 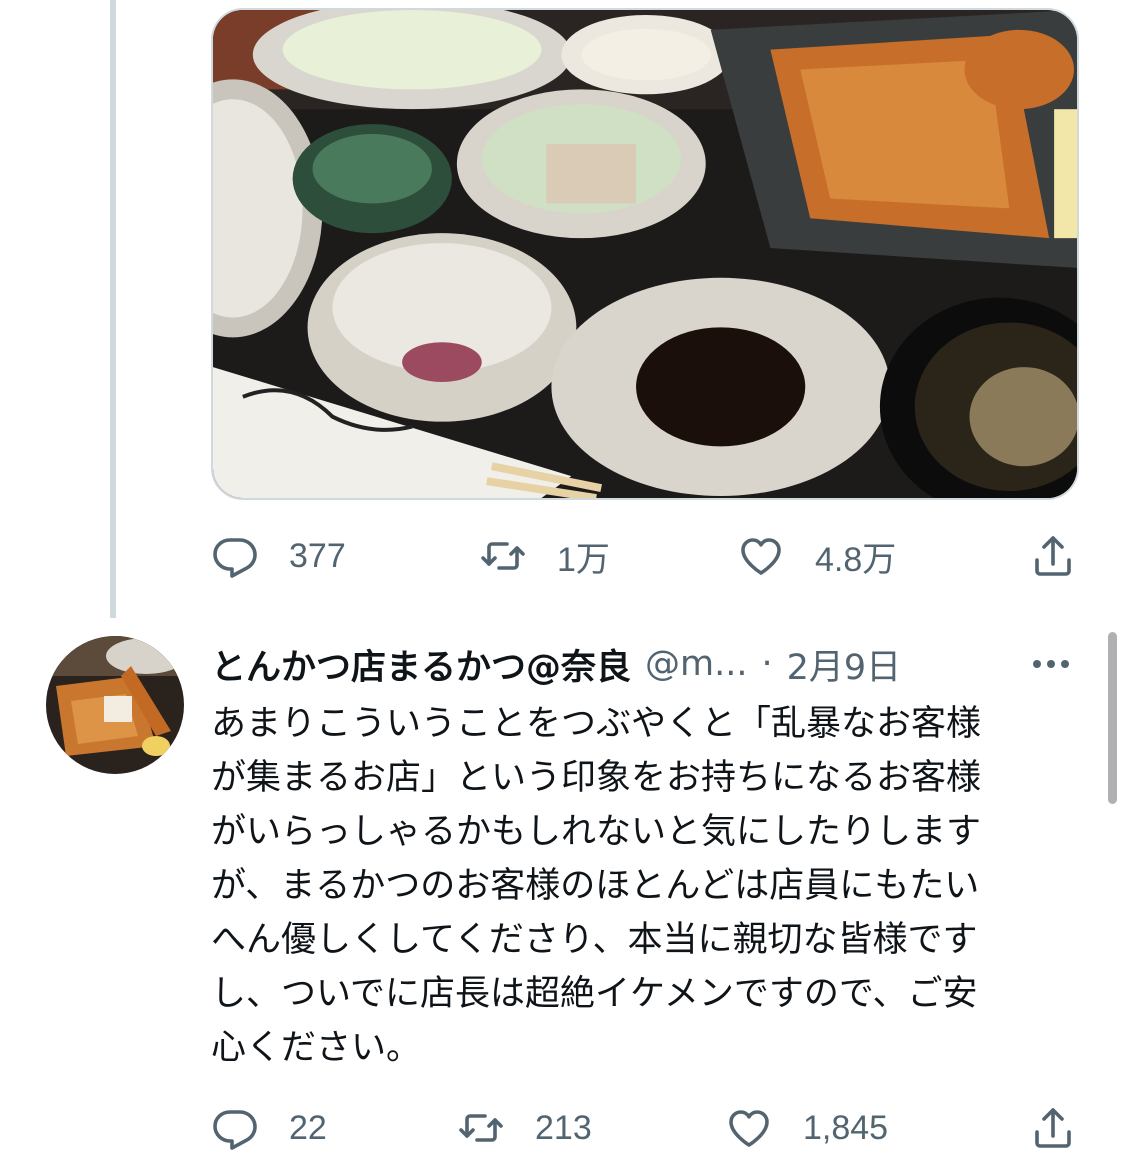 I want to click on avatar-image, so click(x=115, y=705).